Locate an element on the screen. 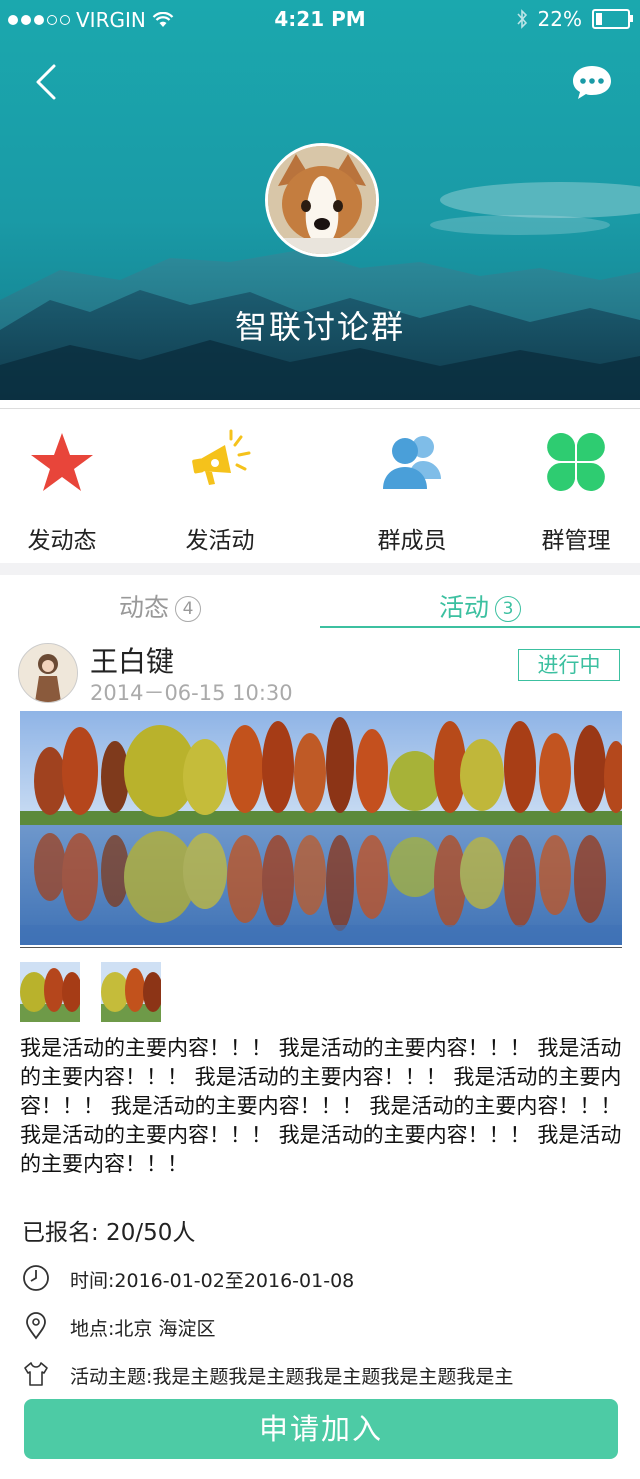 The width and height of the screenshot is (640, 1479). status-bar: VIRGIN 4:21 PM 22% is located at coordinates (320, 20).